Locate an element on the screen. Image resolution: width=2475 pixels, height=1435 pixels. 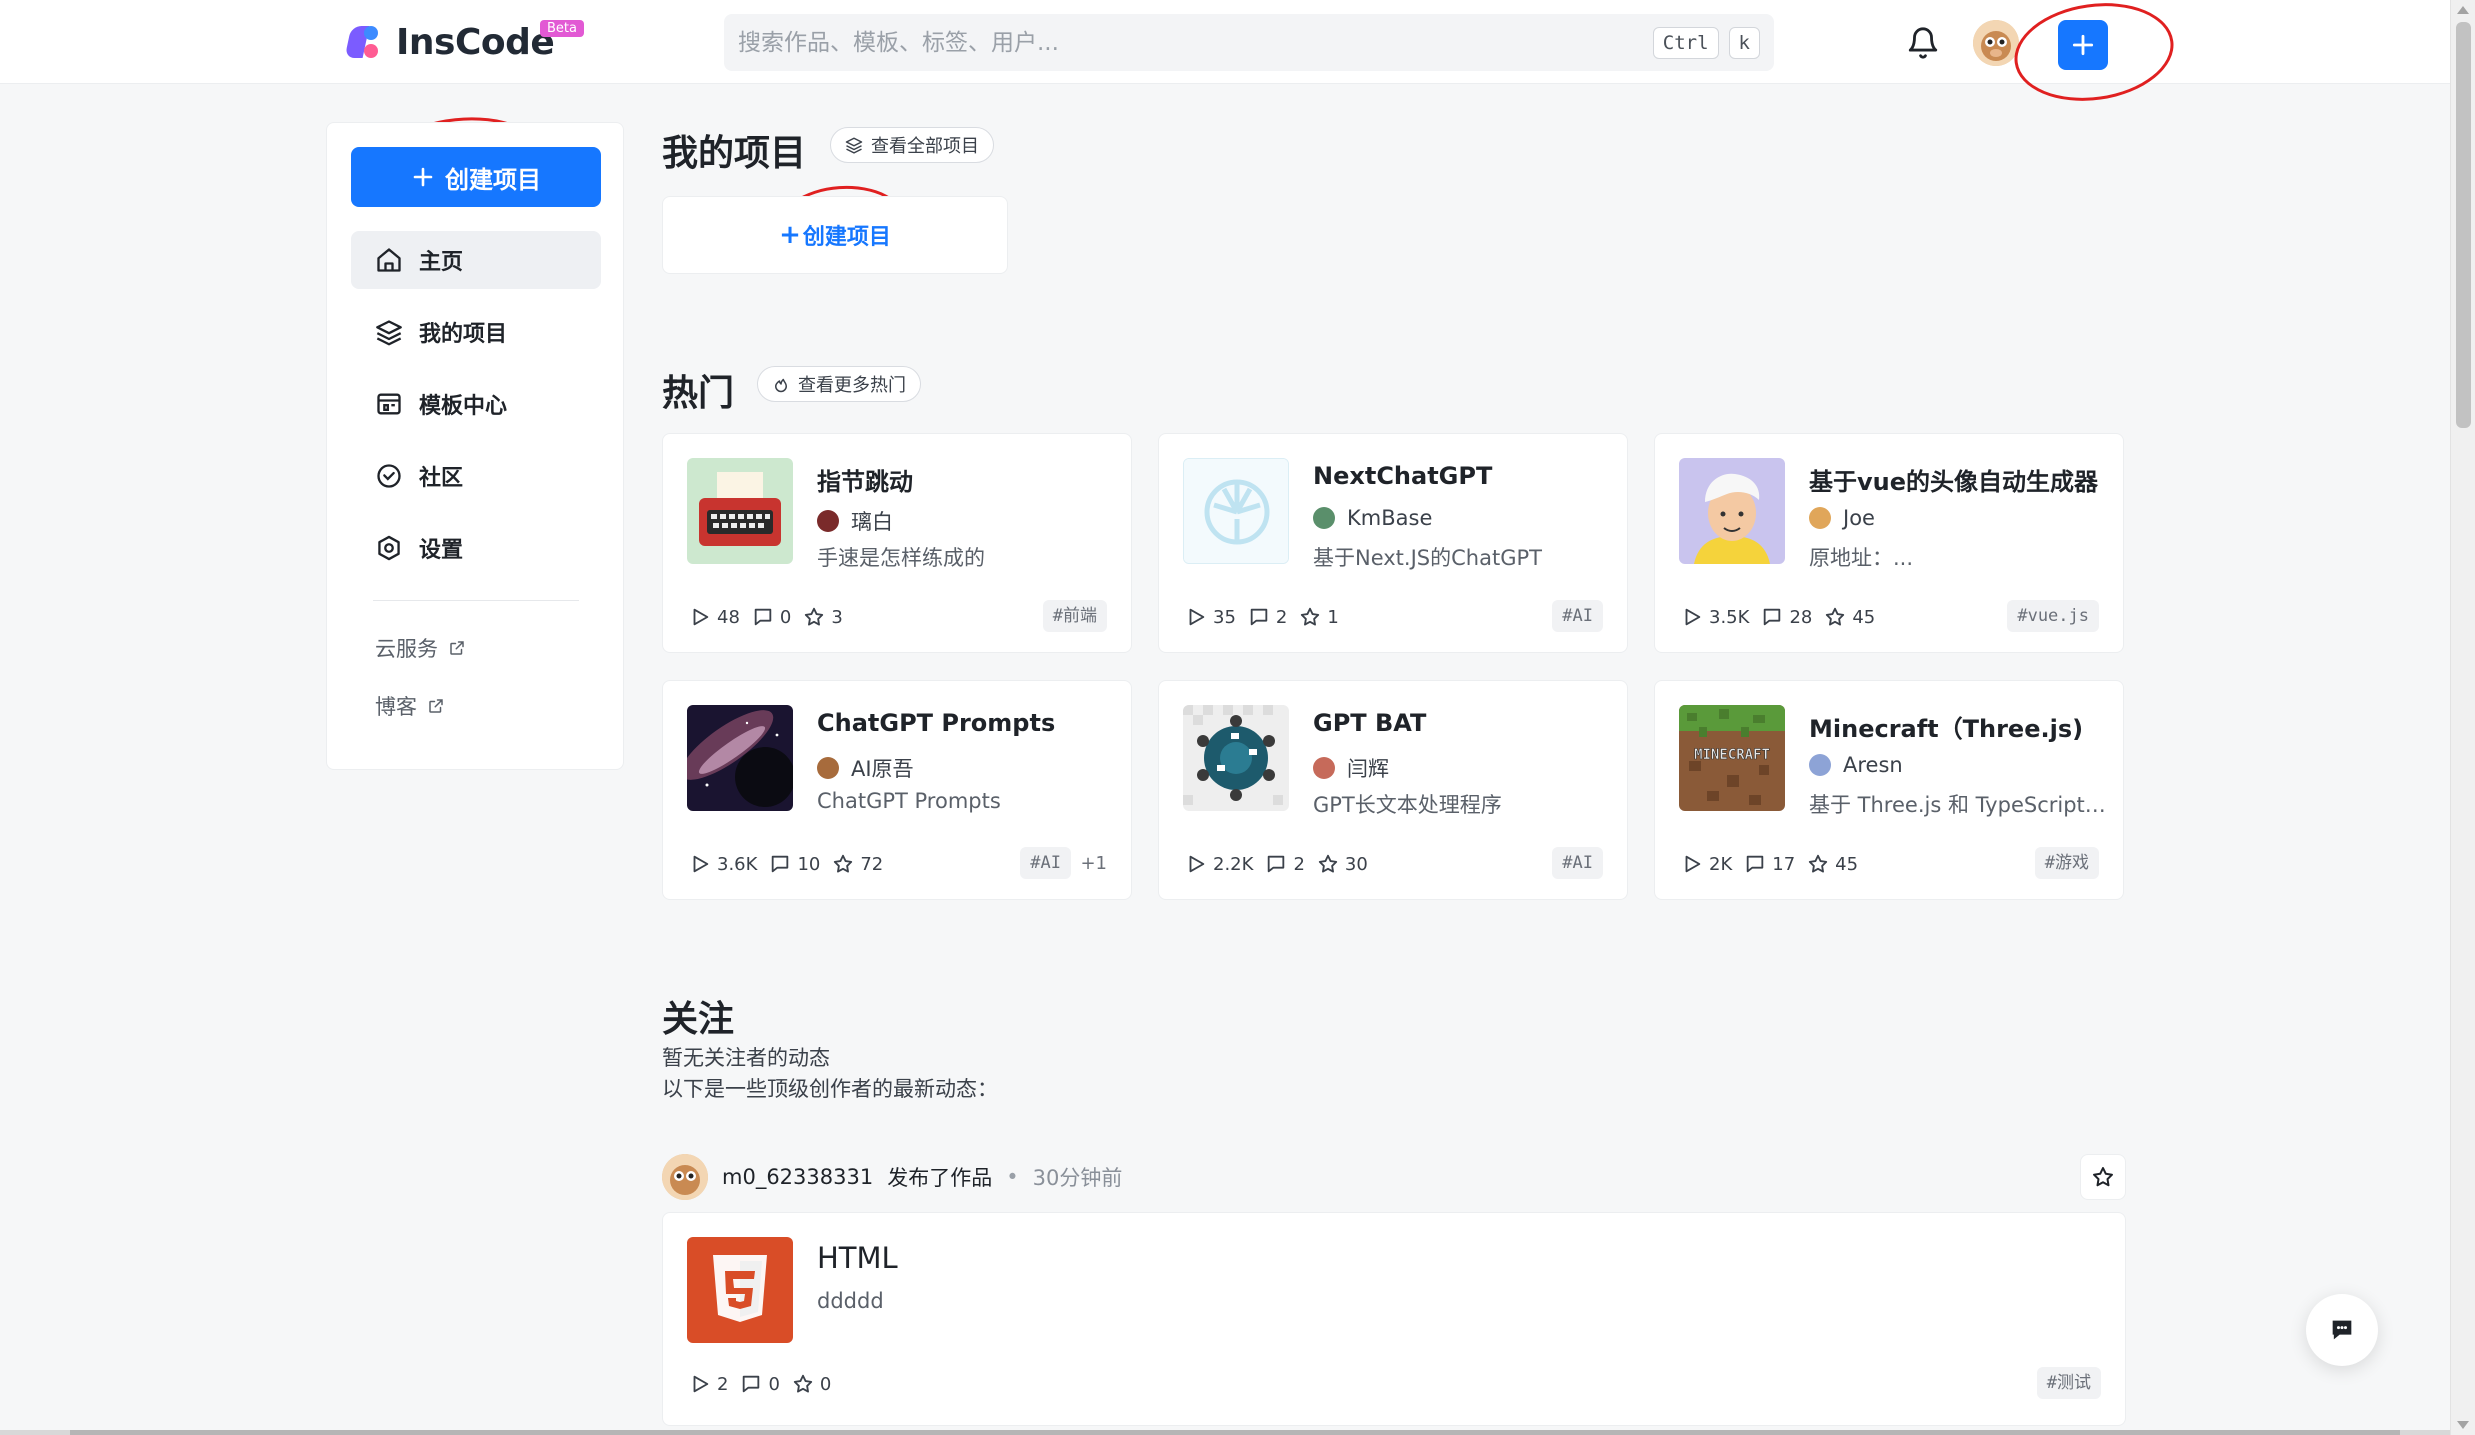
chat-icon is located at coordinates (2342, 1330).